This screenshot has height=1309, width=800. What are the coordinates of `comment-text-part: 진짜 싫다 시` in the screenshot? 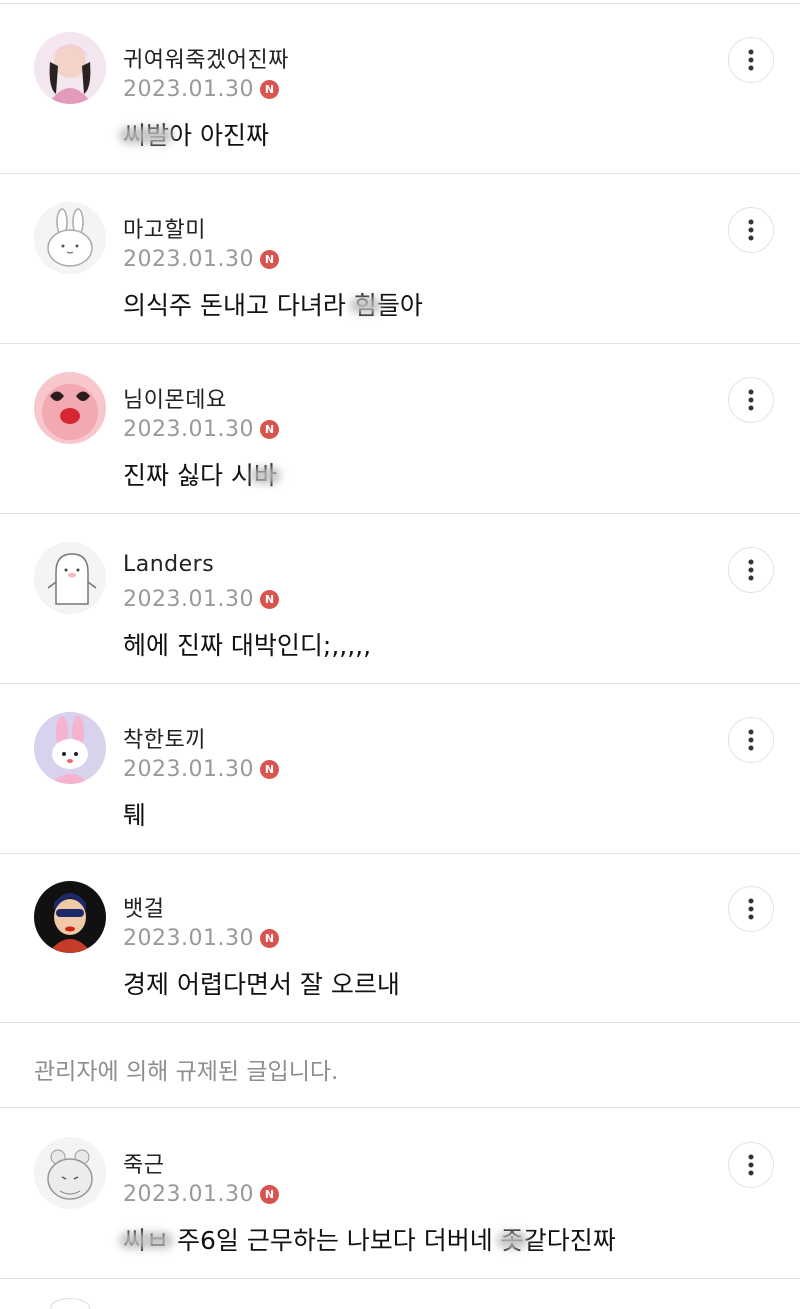 It's located at (188, 475).